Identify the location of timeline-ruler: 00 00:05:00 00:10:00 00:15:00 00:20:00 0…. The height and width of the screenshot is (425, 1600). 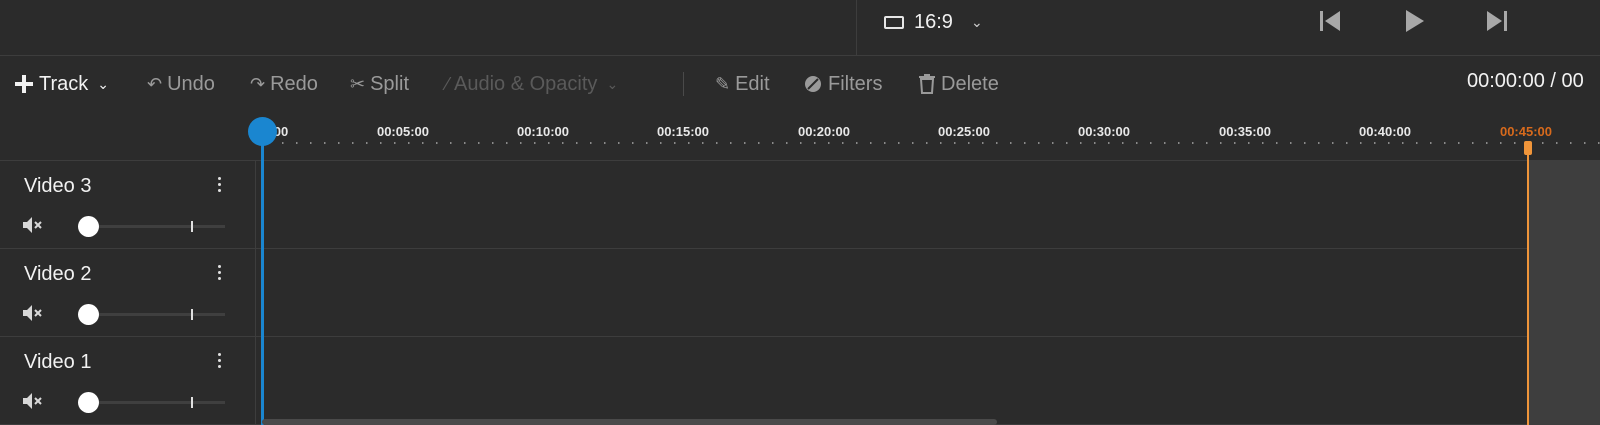
(800, 136).